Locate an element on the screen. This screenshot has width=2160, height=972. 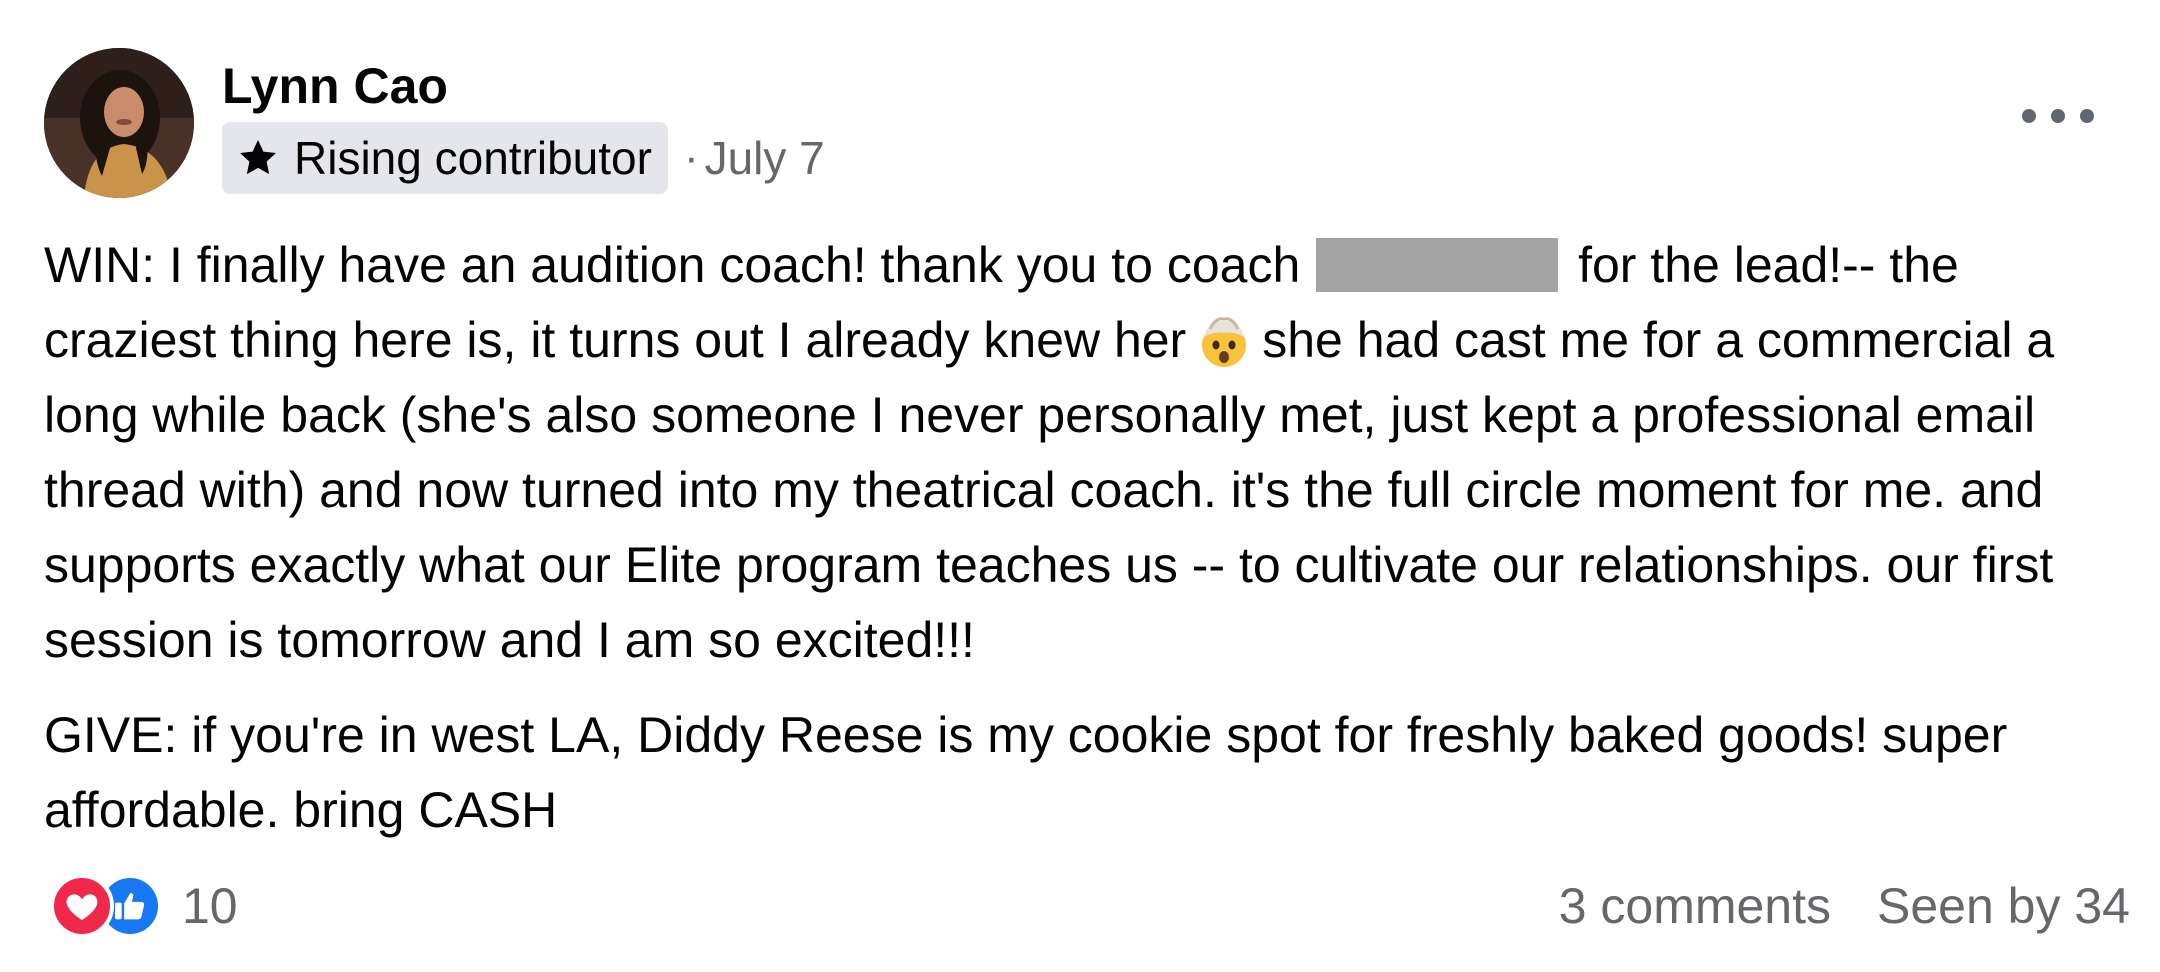
post-meta: Rising contributor · July 7 is located at coordinates (523, 158).